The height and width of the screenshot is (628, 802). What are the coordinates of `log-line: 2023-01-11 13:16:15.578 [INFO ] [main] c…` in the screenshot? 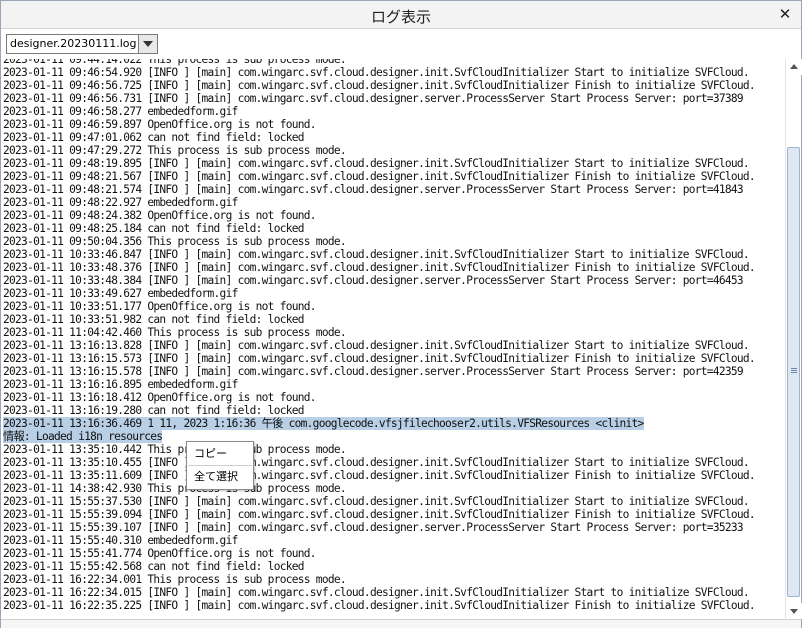 It's located at (379, 371).